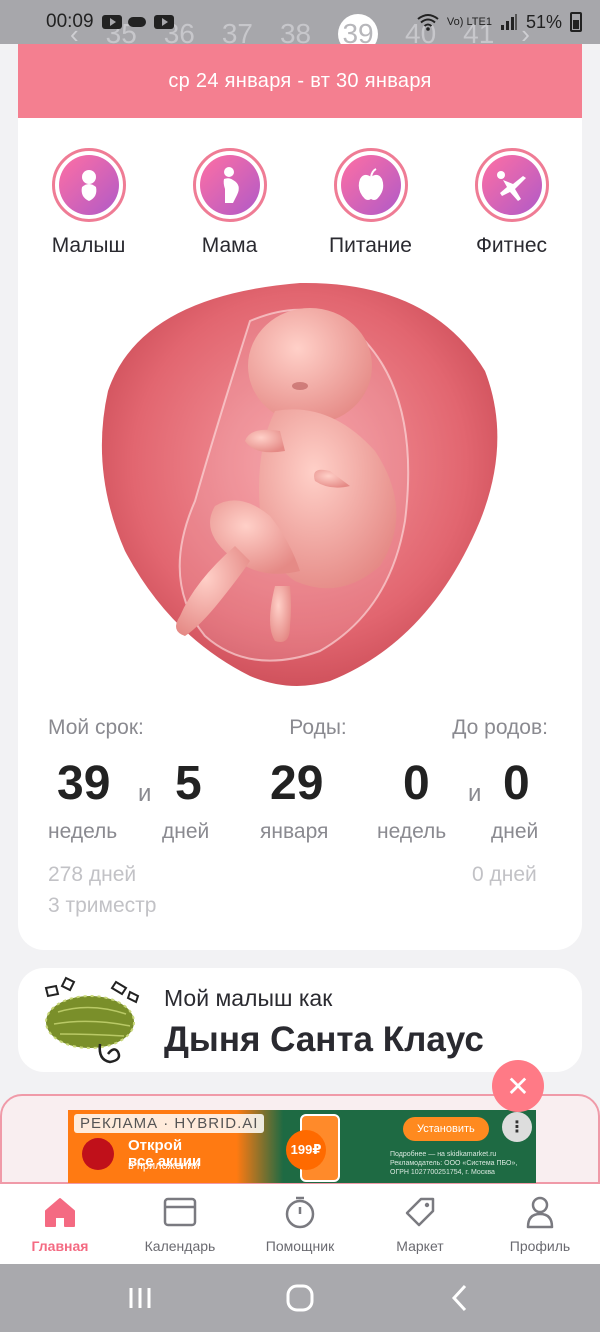  I want to click on category-mom: Мама, so click(229, 203).